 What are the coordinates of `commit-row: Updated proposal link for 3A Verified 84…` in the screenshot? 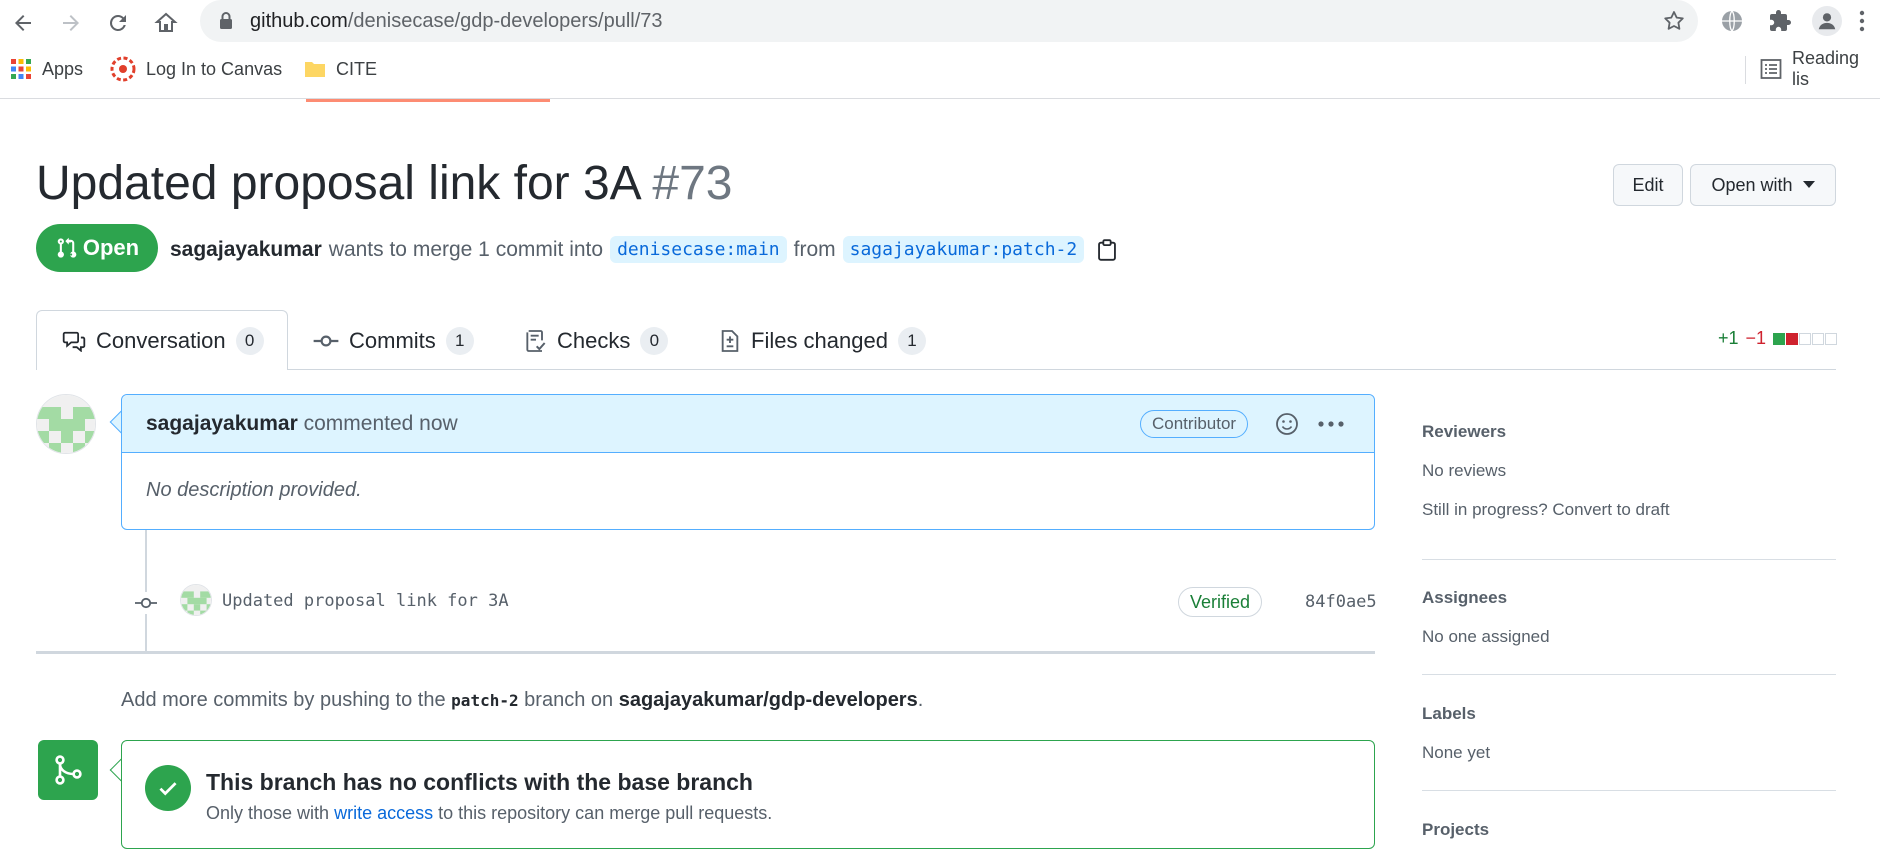 It's located at (753, 602).